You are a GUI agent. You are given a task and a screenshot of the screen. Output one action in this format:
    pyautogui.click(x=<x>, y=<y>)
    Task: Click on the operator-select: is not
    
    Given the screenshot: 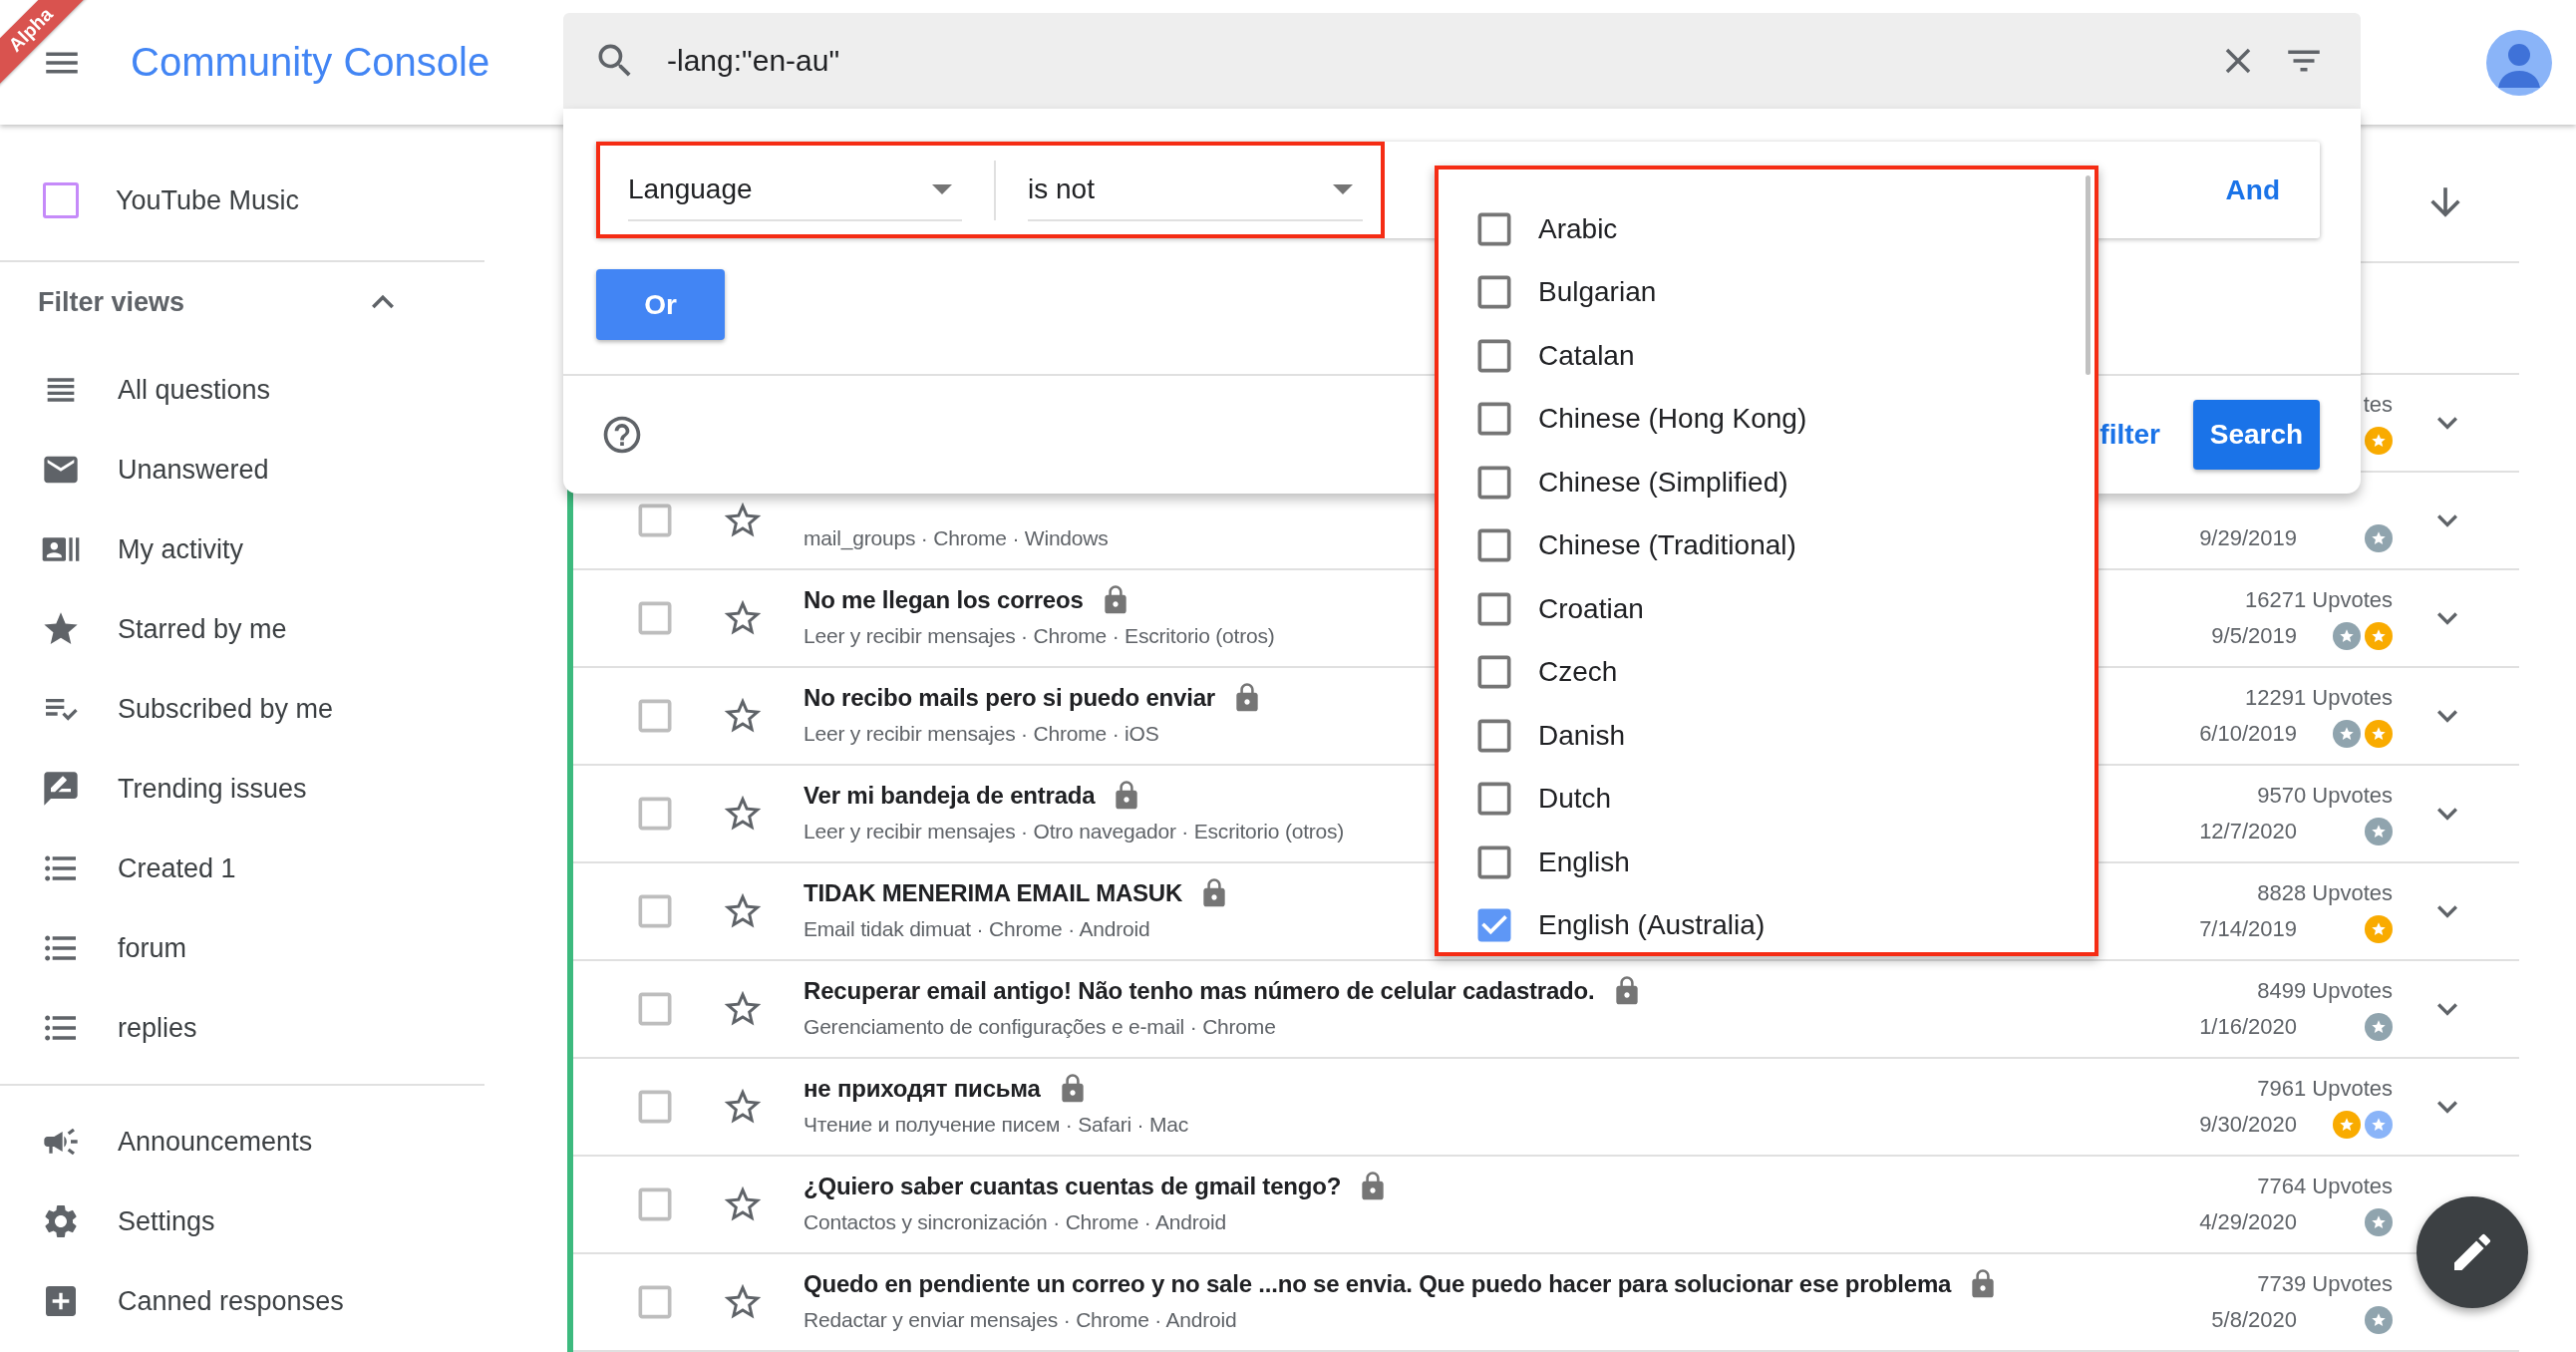 What is the action you would take?
    pyautogui.click(x=1195, y=190)
    